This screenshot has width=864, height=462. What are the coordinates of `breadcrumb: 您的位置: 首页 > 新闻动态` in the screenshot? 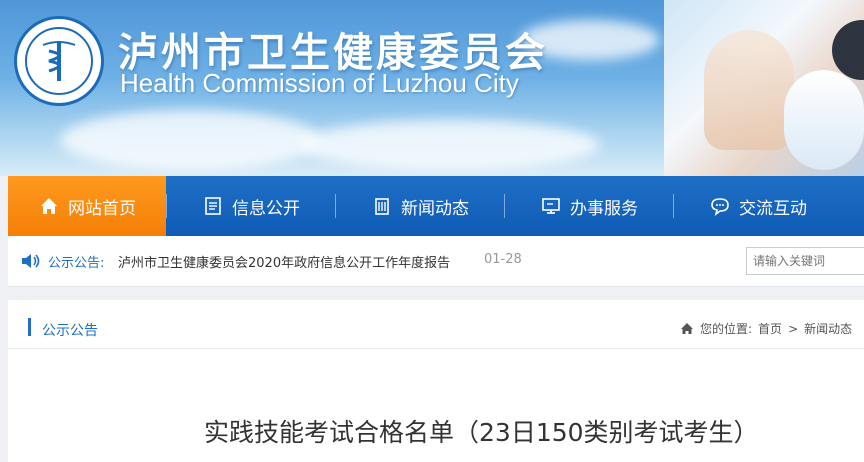 It's located at (769, 328).